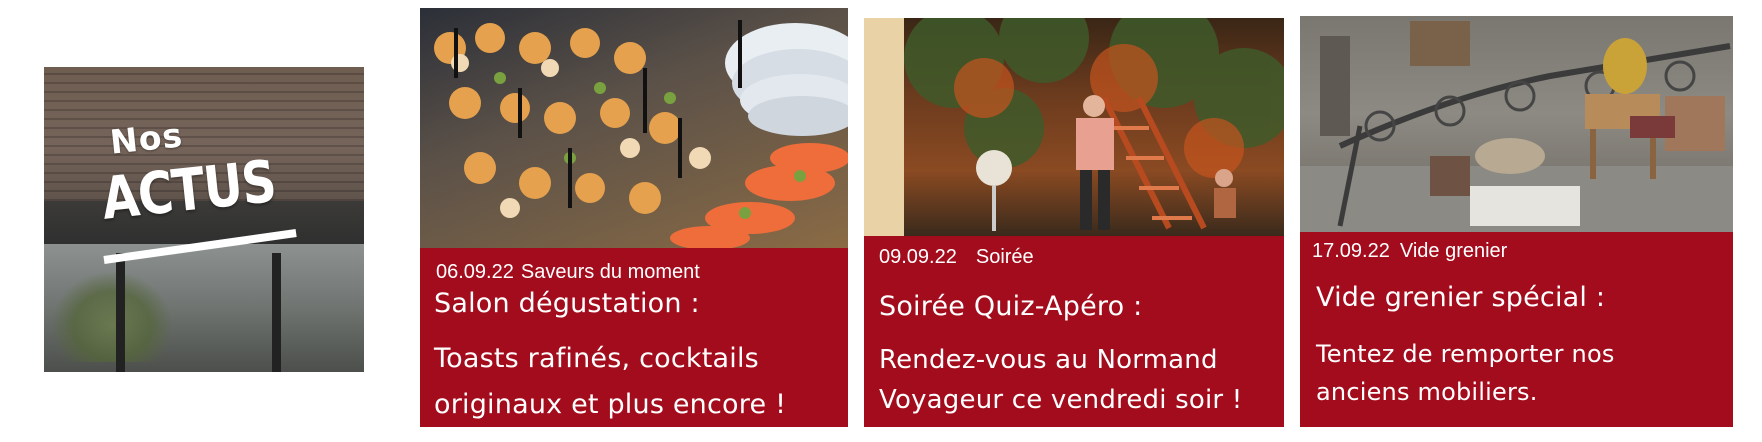 Image resolution: width=1762 pixels, height=442 pixels. Describe the element at coordinates (596, 358) in the screenshot. I see `news-description-line: Toasts rafinés, cocktails` at that location.